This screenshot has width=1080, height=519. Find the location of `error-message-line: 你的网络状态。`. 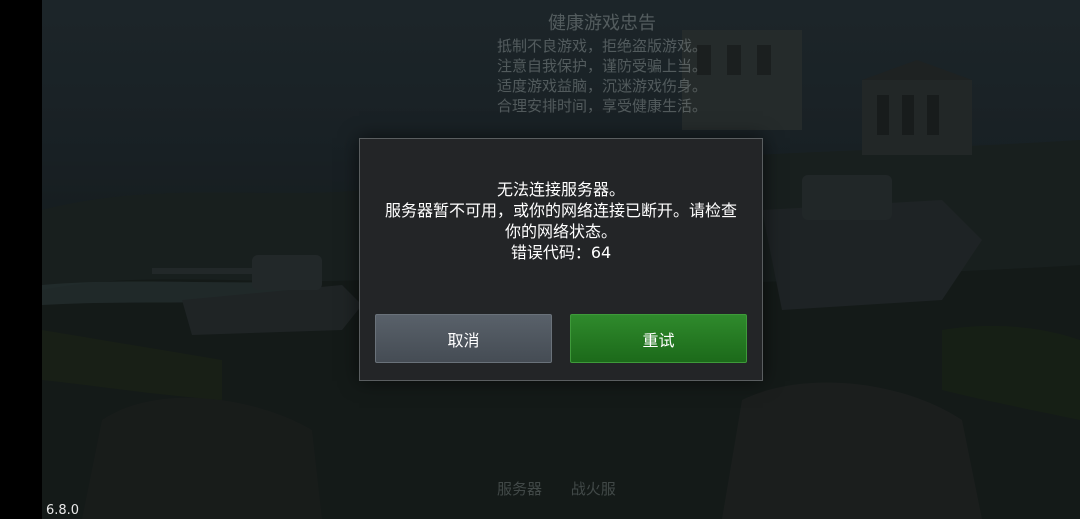

error-message-line: 你的网络状态。 is located at coordinates (560, 231).